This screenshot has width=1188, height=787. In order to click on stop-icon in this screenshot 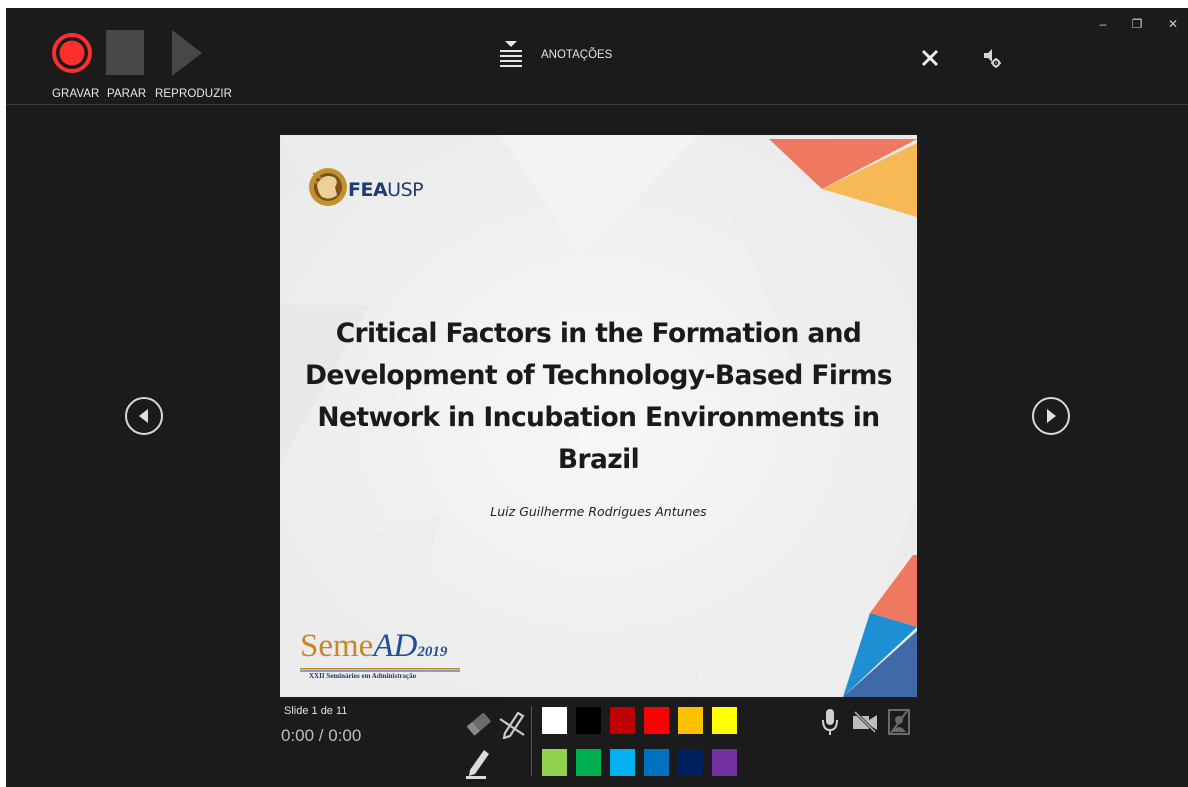, I will do `click(125, 52)`.